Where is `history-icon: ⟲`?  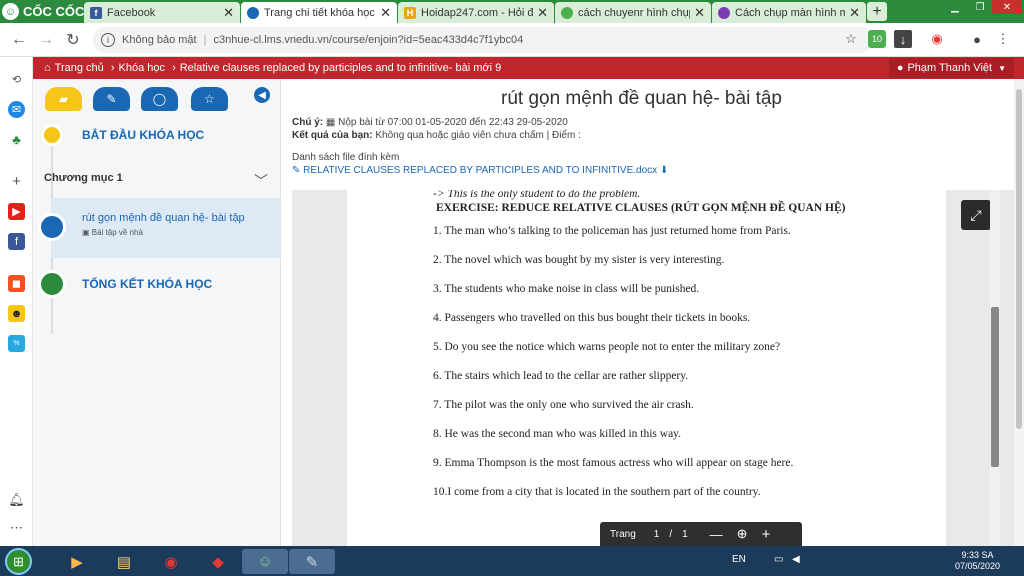
history-icon: ⟲ is located at coordinates (16, 79).